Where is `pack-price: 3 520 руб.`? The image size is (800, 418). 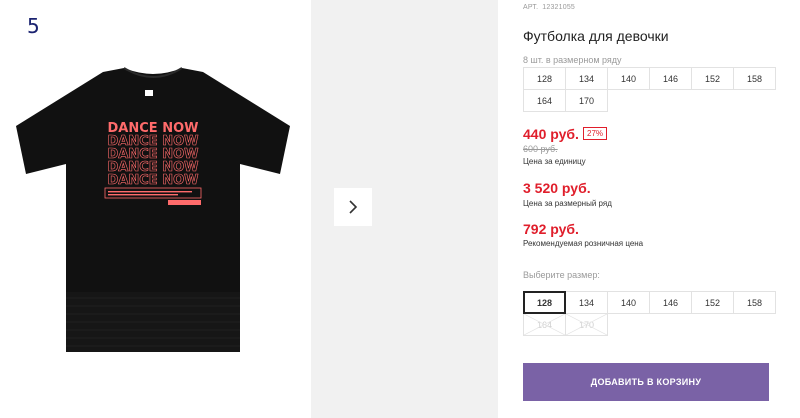
pack-price: 3 520 руб. is located at coordinates (557, 188).